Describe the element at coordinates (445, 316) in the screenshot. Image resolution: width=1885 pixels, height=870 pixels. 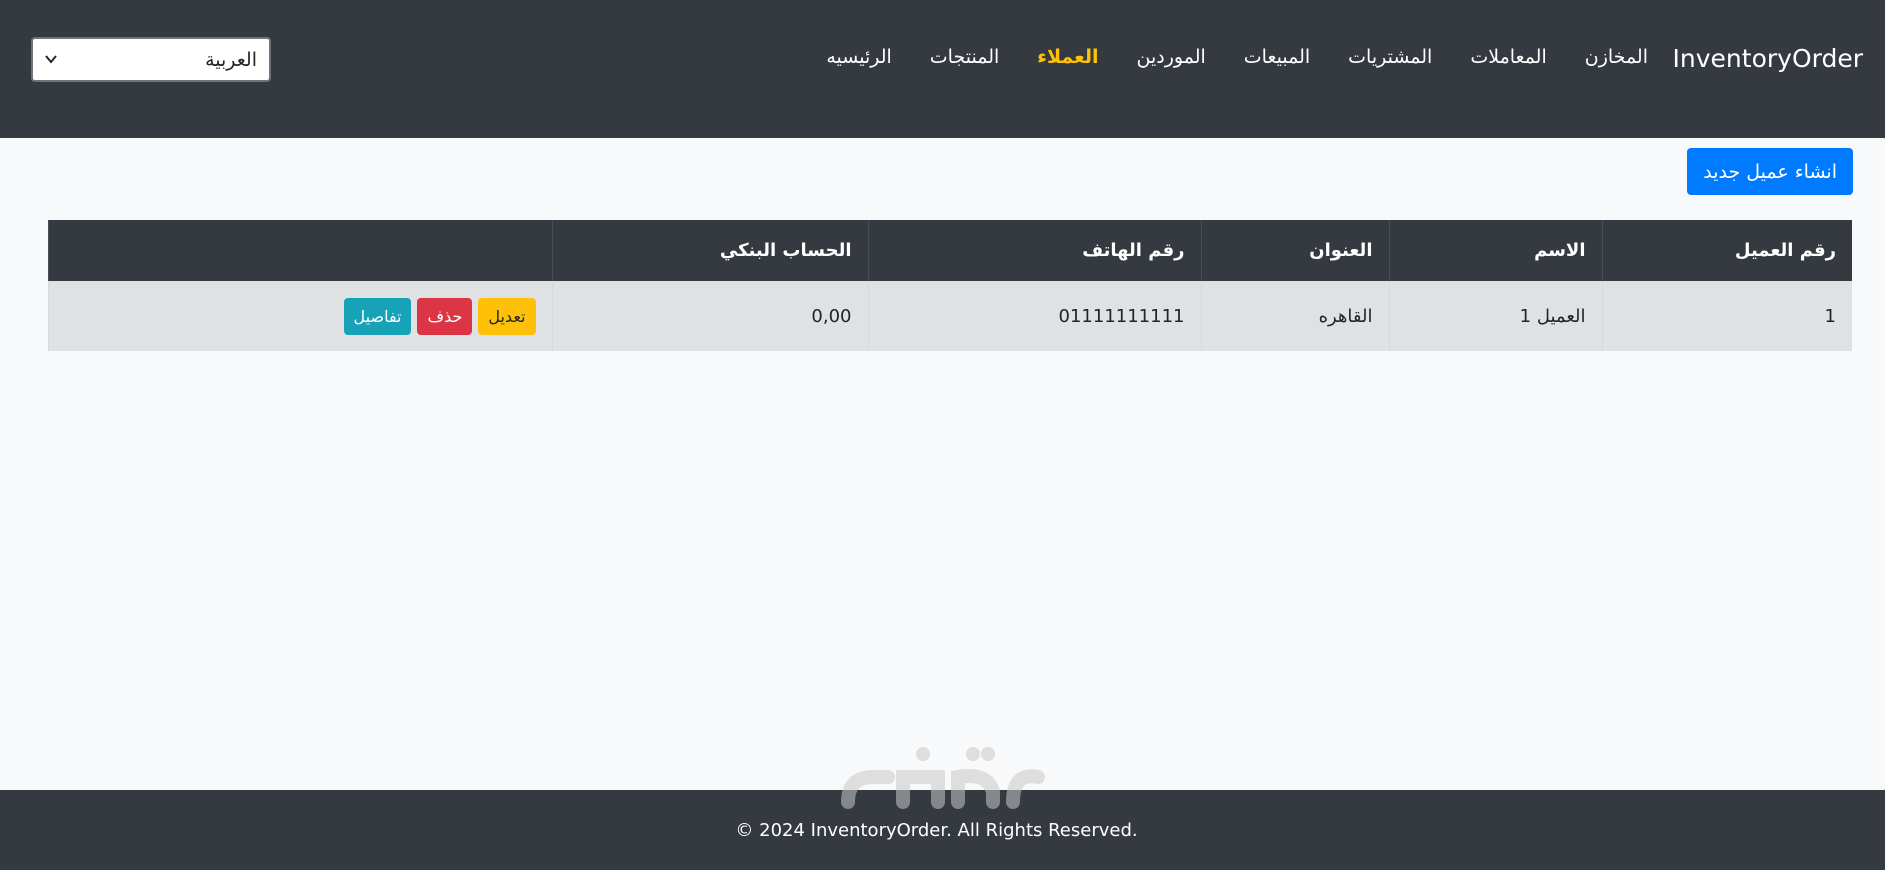
I see `delete-button: حذف` at that location.